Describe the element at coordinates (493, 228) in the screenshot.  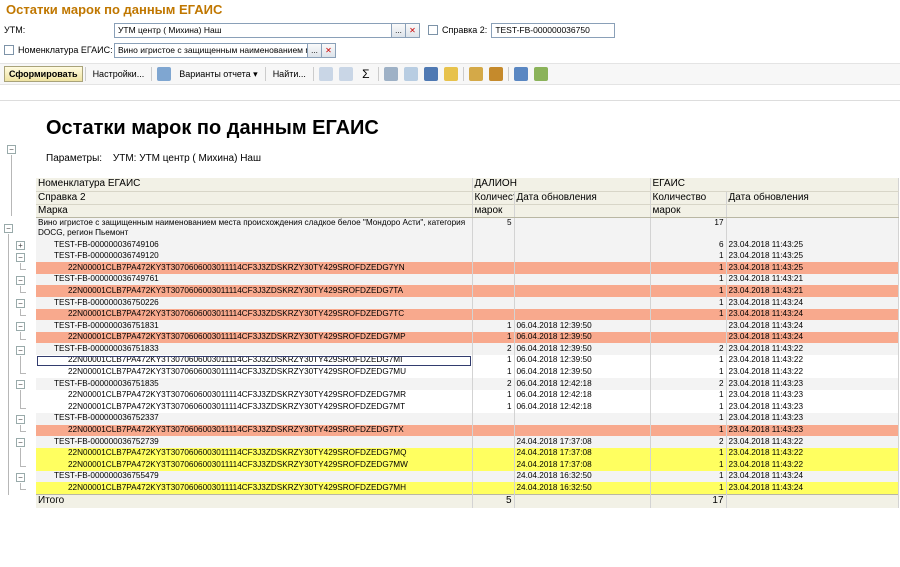
I see `product-dalion-qty: 5` at that location.